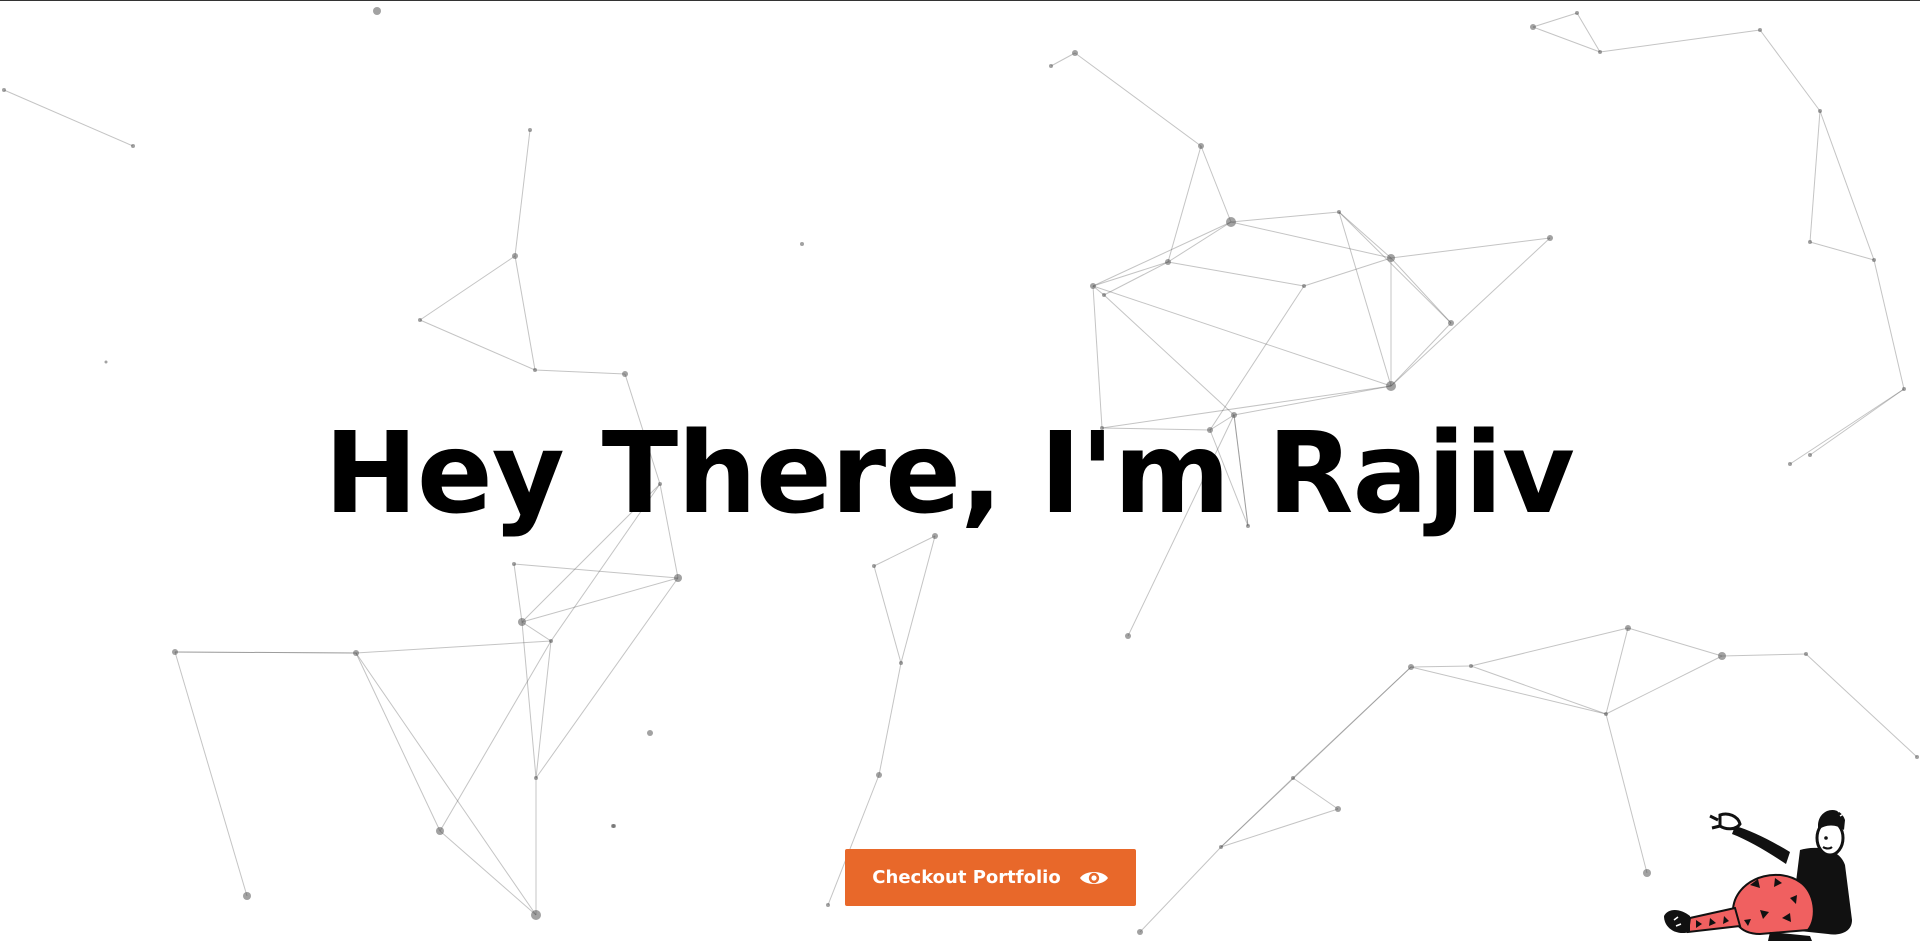 Image resolution: width=1920 pixels, height=941 pixels. What do you see at coordinates (949, 474) in the screenshot?
I see `hero-title: Hey There, I'm Rajiv` at bounding box center [949, 474].